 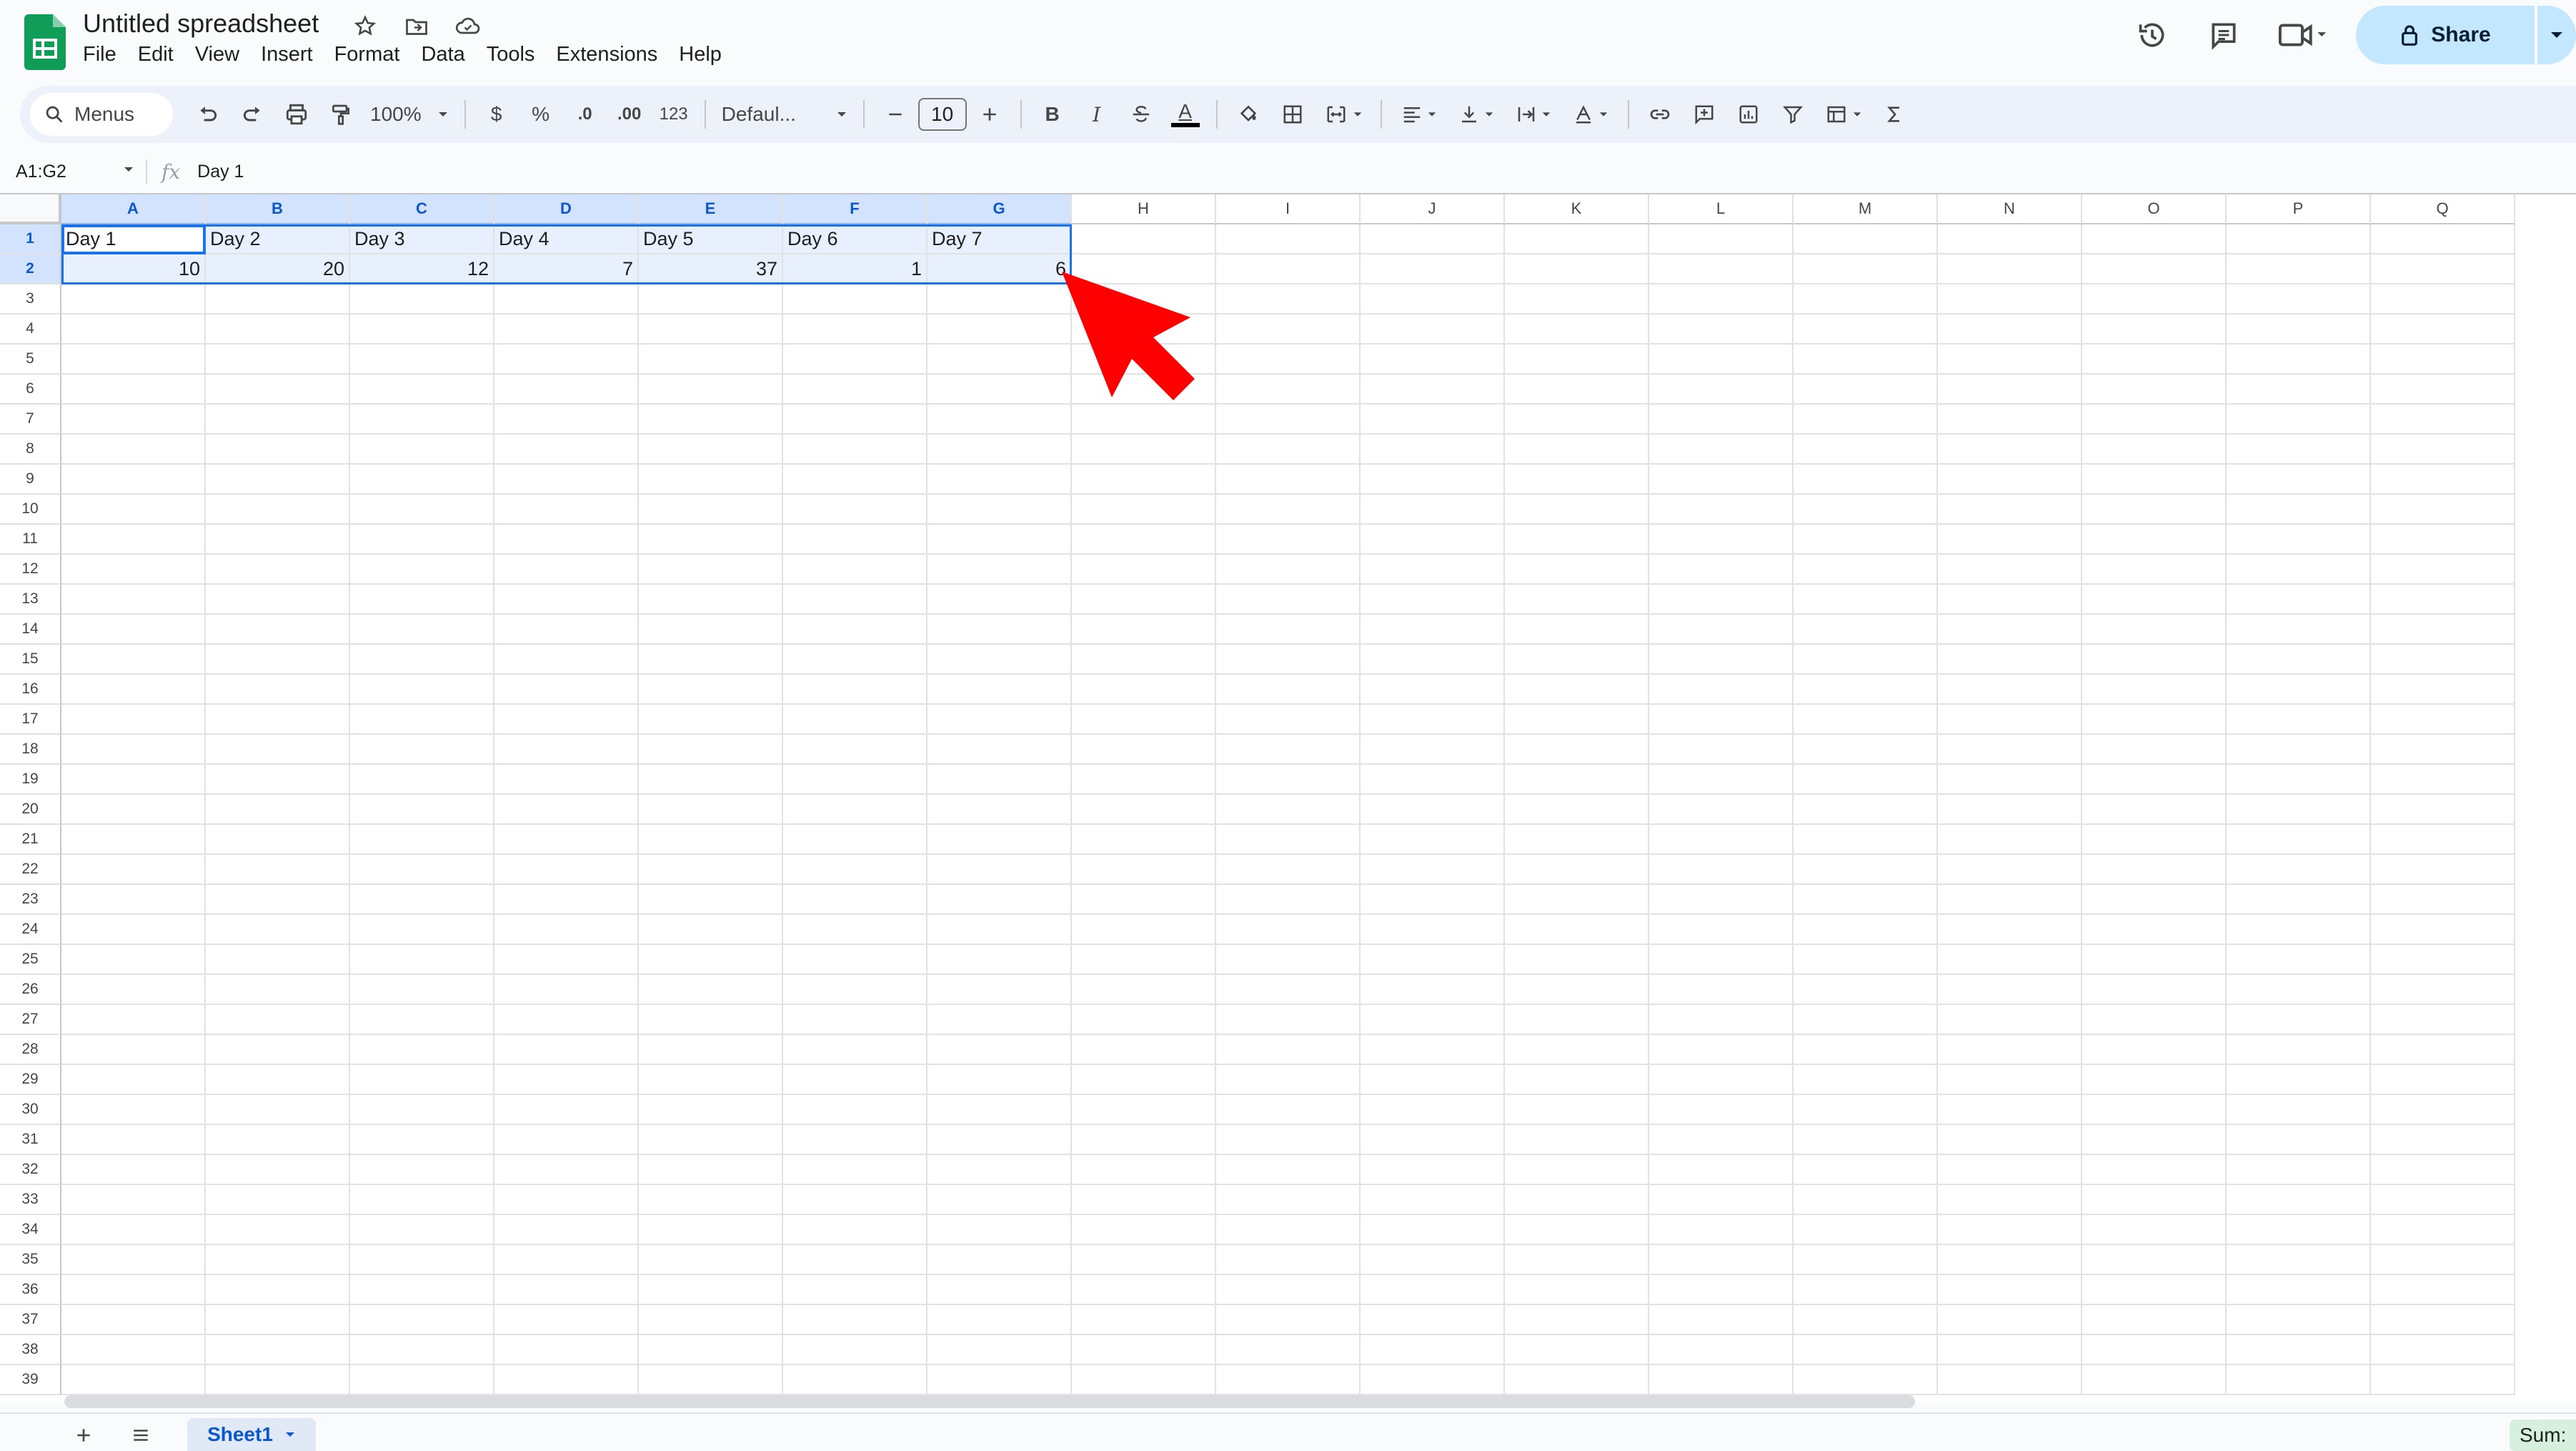 I want to click on row-header: 4, so click(x=30, y=330).